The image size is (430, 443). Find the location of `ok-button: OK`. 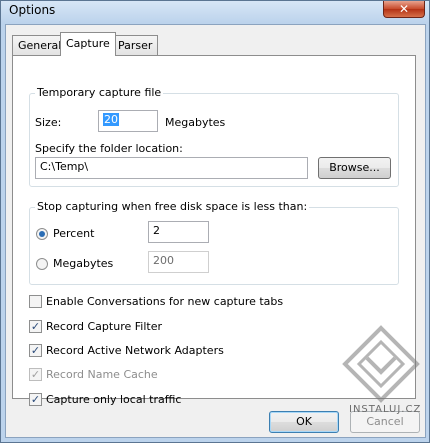

ok-button: OK is located at coordinates (304, 422).